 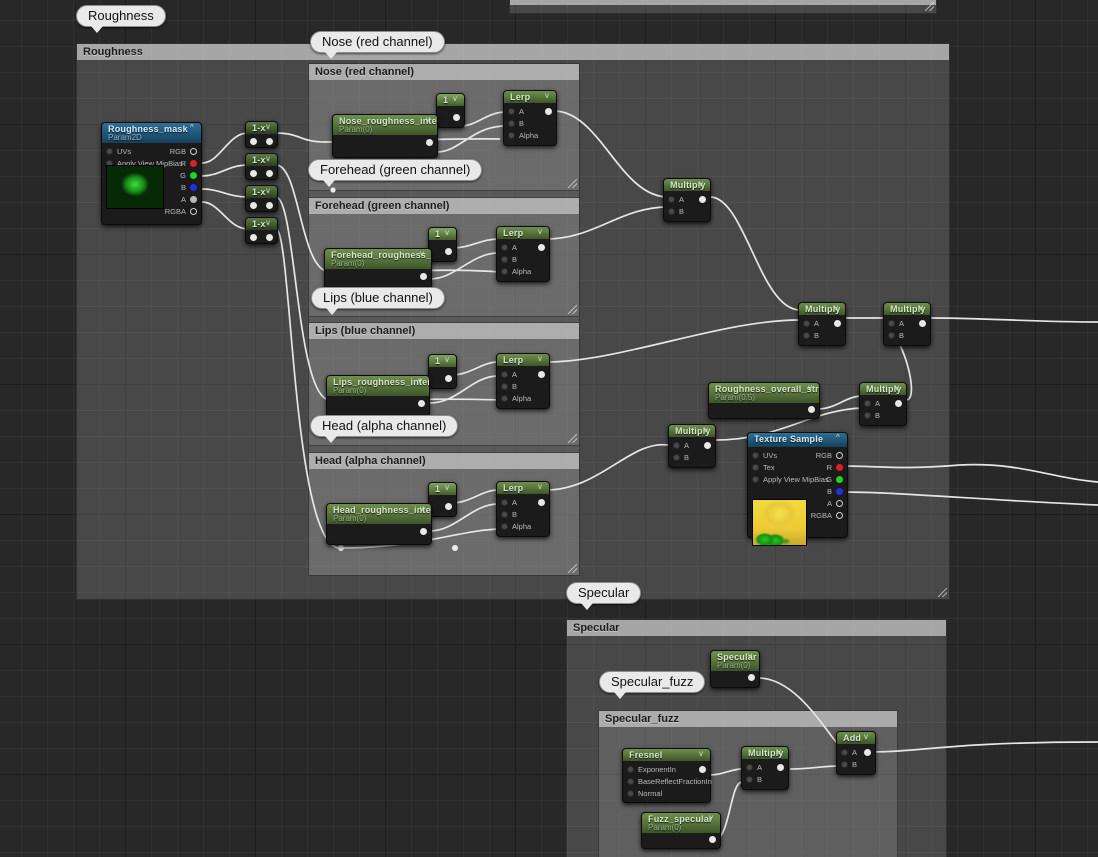 What do you see at coordinates (377, 45) in the screenshot?
I see `bubble-nose: Nose (red channel)` at bounding box center [377, 45].